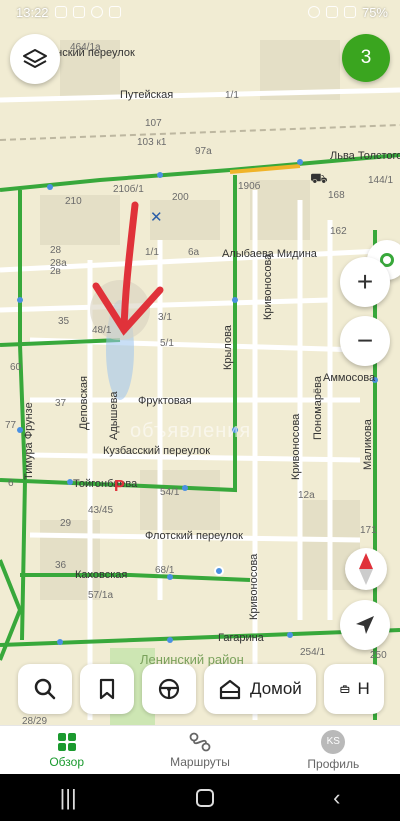 The height and width of the screenshot is (821, 400). Describe the element at coordinates (333, 763) in the screenshot. I see `tab-label: Профиль` at that location.